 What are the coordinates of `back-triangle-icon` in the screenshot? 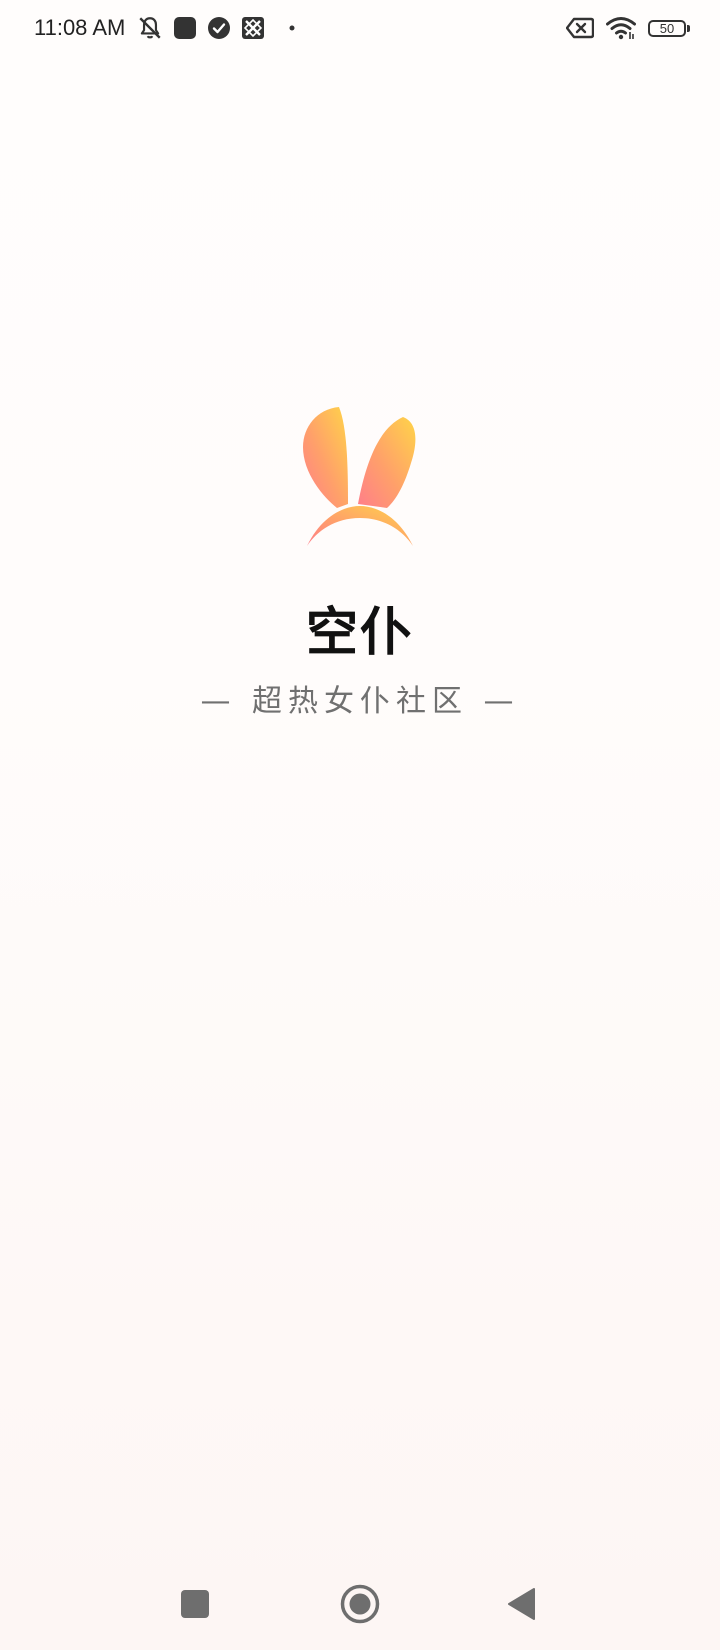 It's located at (521, 1604).